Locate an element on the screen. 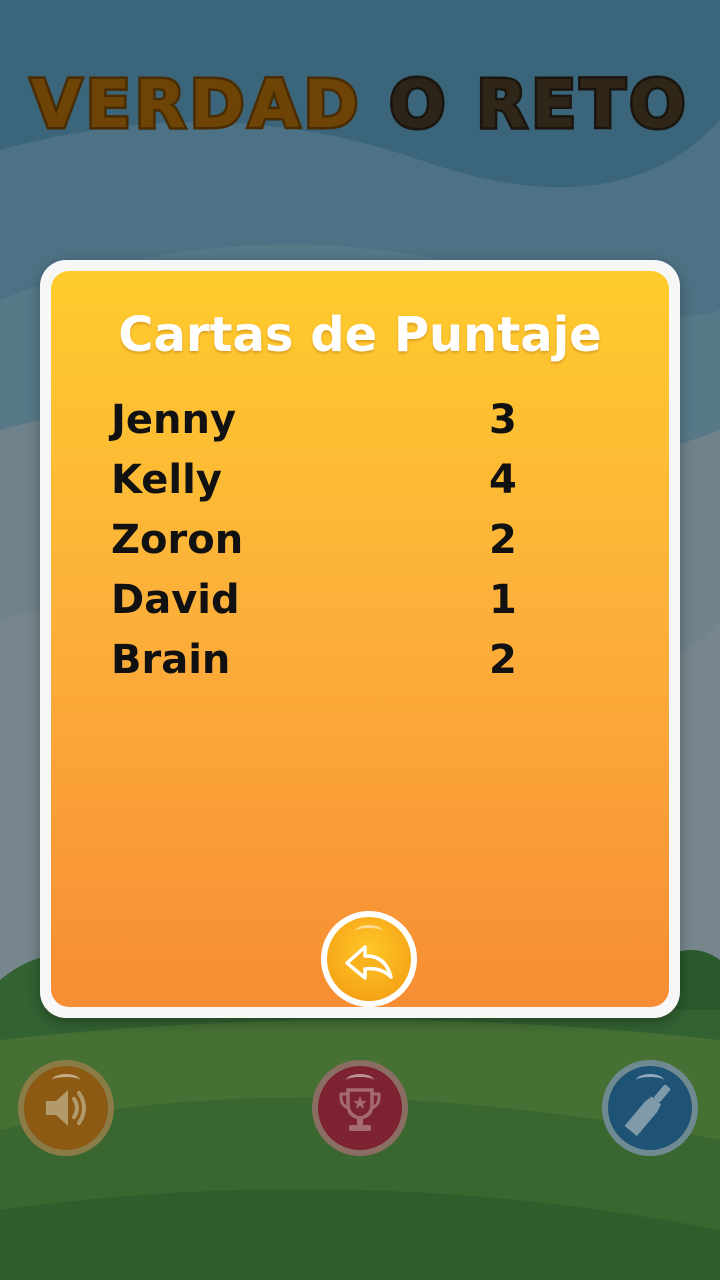 This screenshot has height=1280, width=720. bottle-button is located at coordinates (650, 1108).